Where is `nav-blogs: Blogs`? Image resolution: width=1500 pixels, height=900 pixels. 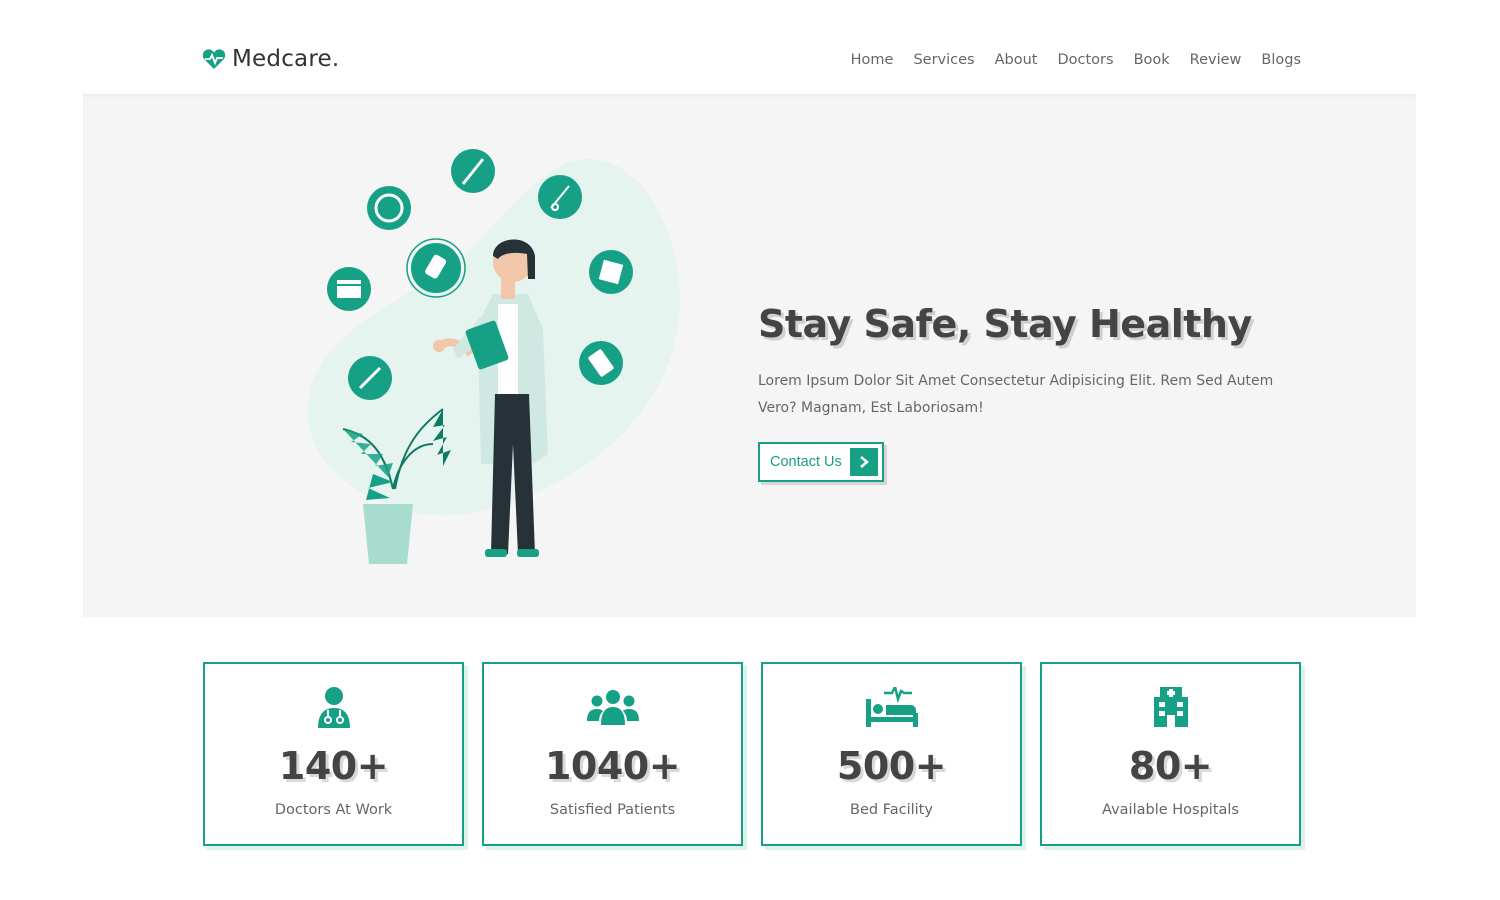
nav-blogs: Blogs is located at coordinates (1281, 60).